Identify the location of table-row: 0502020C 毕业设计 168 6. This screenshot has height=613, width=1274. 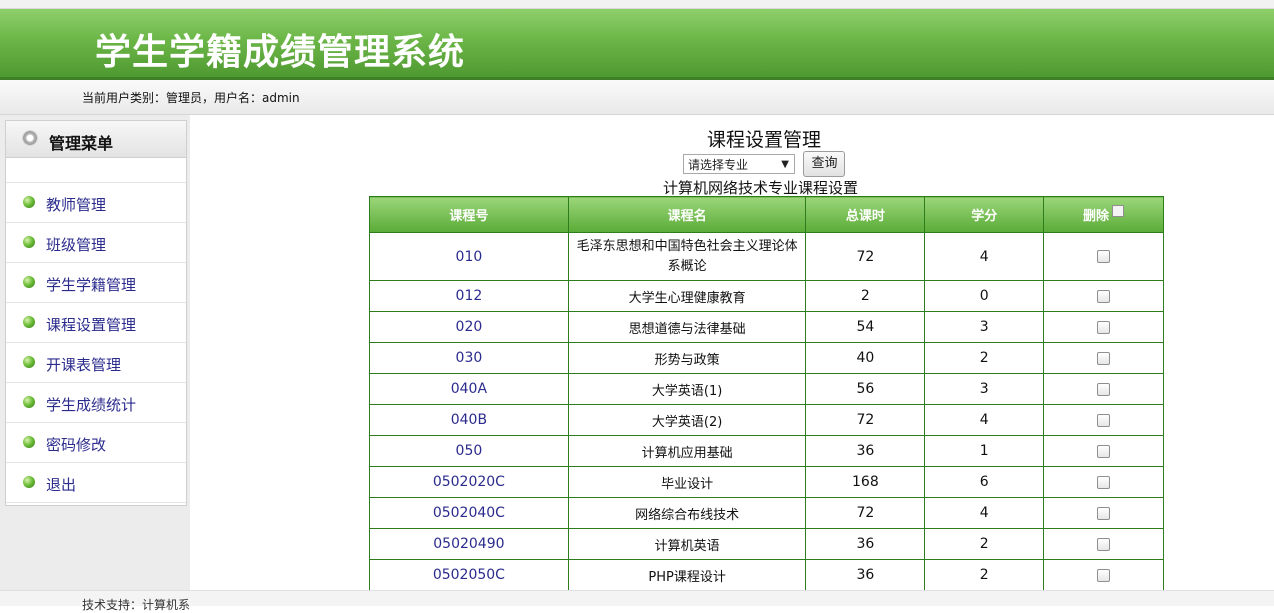
(766, 482).